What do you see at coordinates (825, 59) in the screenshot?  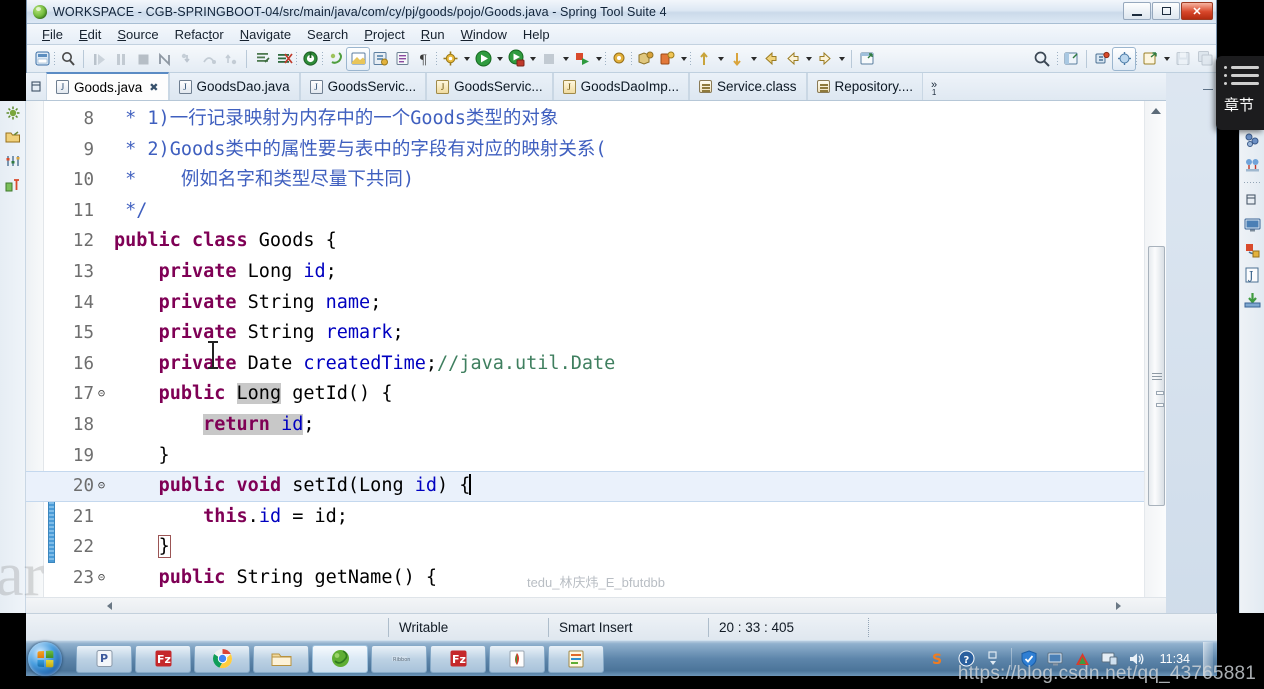 I see `forward-icon` at bounding box center [825, 59].